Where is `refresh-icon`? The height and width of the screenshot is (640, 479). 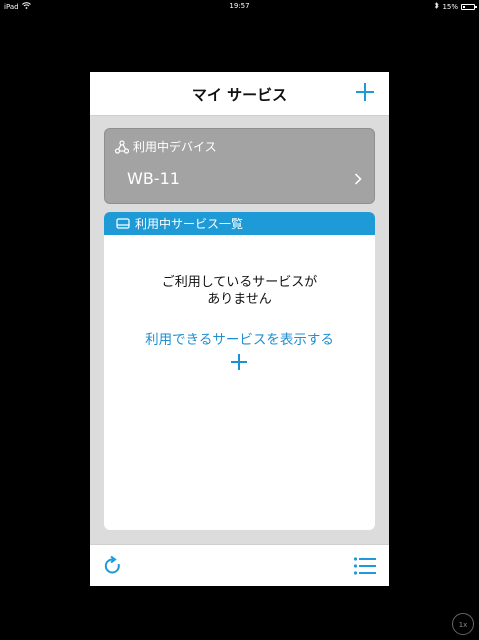
refresh-icon is located at coordinates (112, 564).